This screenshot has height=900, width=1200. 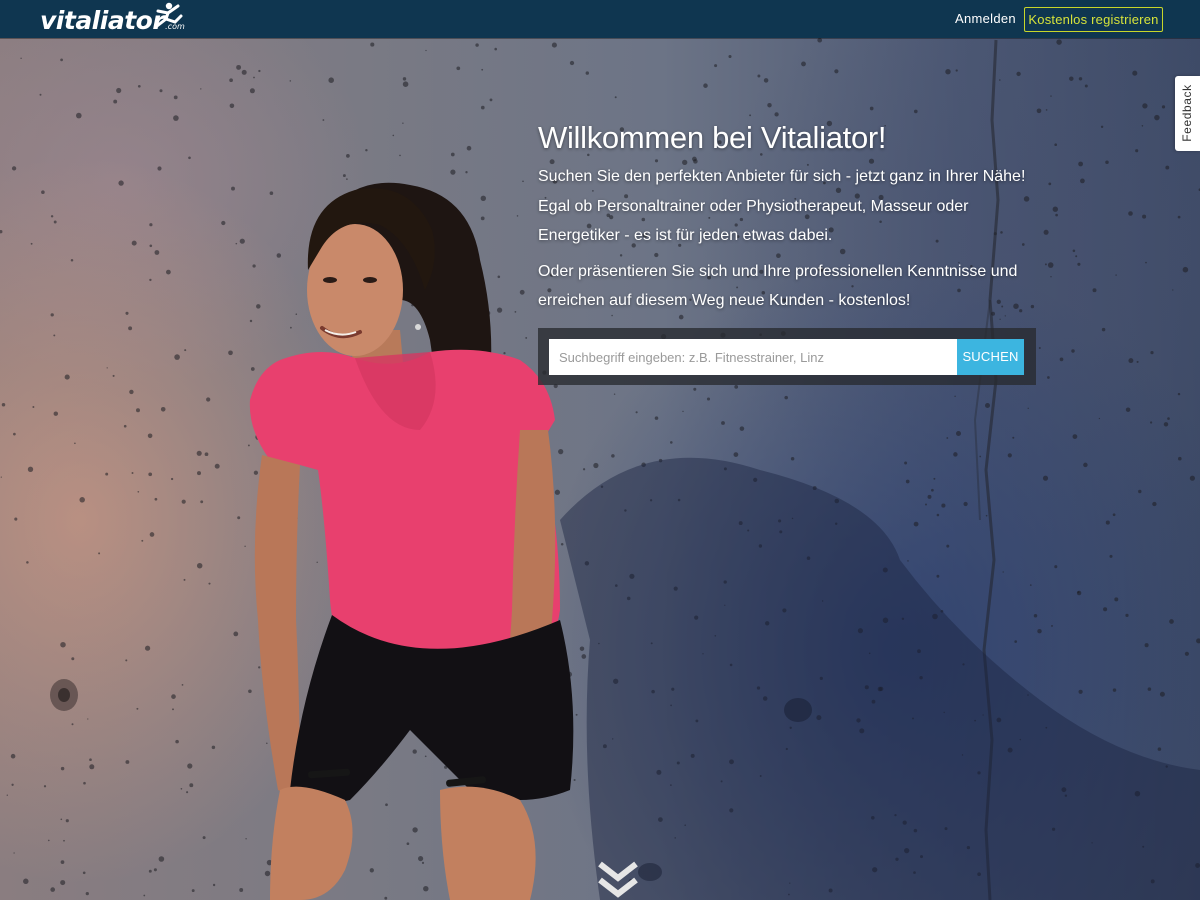 I want to click on logo-wordmark: vitaliator, so click(x=102, y=20).